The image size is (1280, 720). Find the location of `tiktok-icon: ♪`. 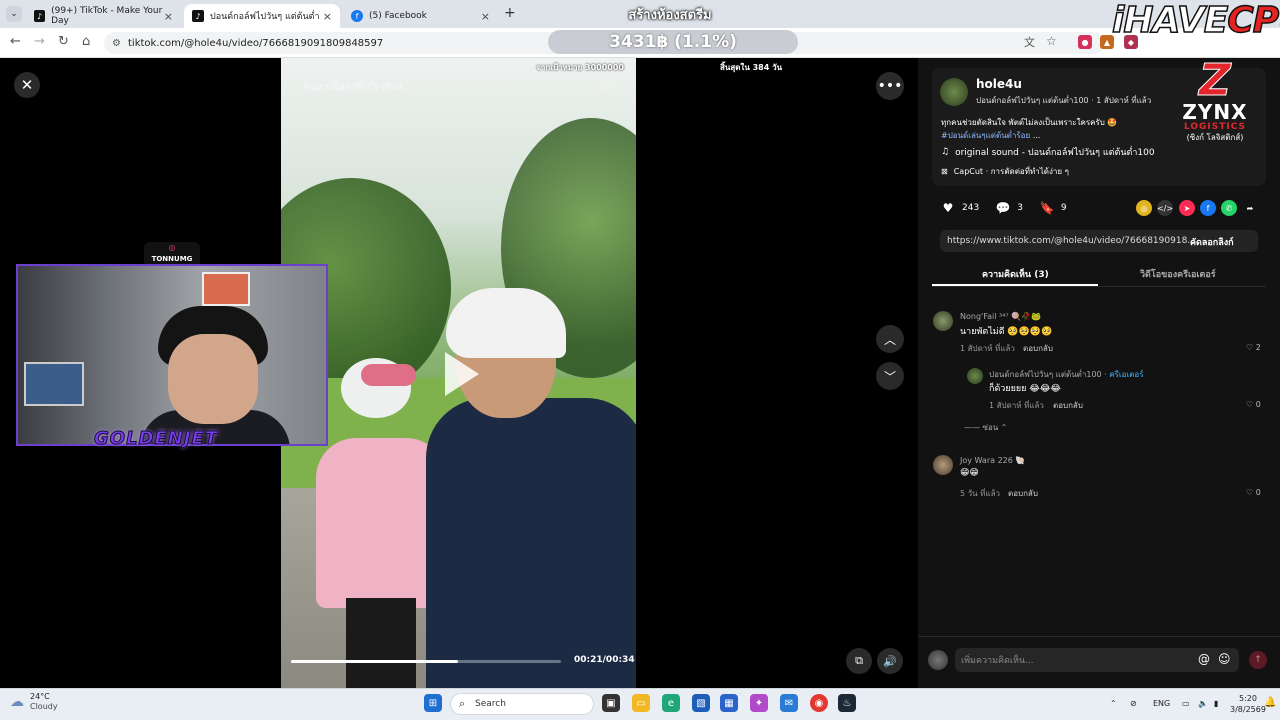

tiktok-icon: ♪ is located at coordinates (198, 16).